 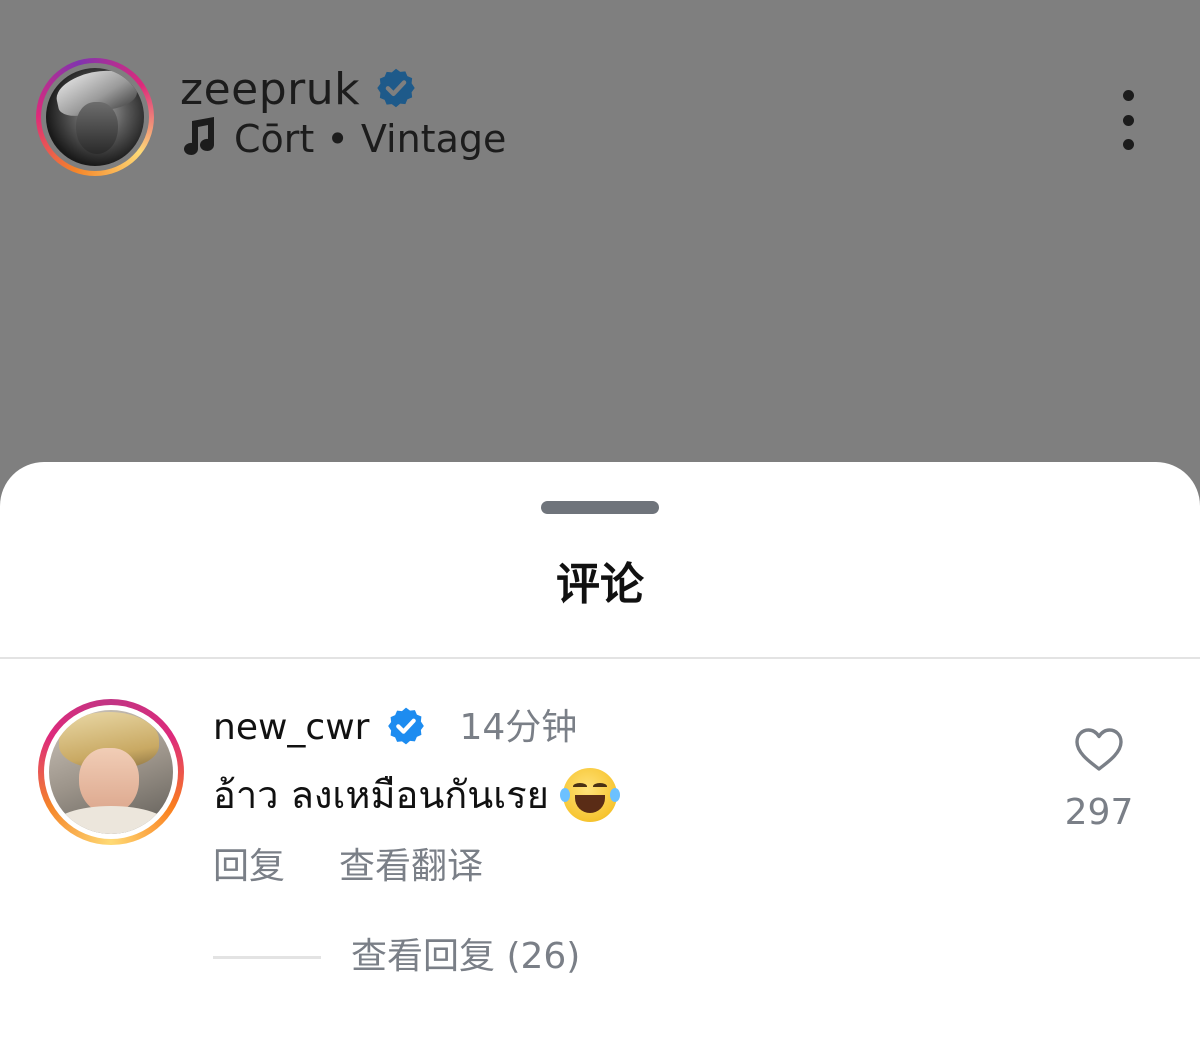 What do you see at coordinates (600, 584) in the screenshot?
I see `sheet-title: 评论` at bounding box center [600, 584].